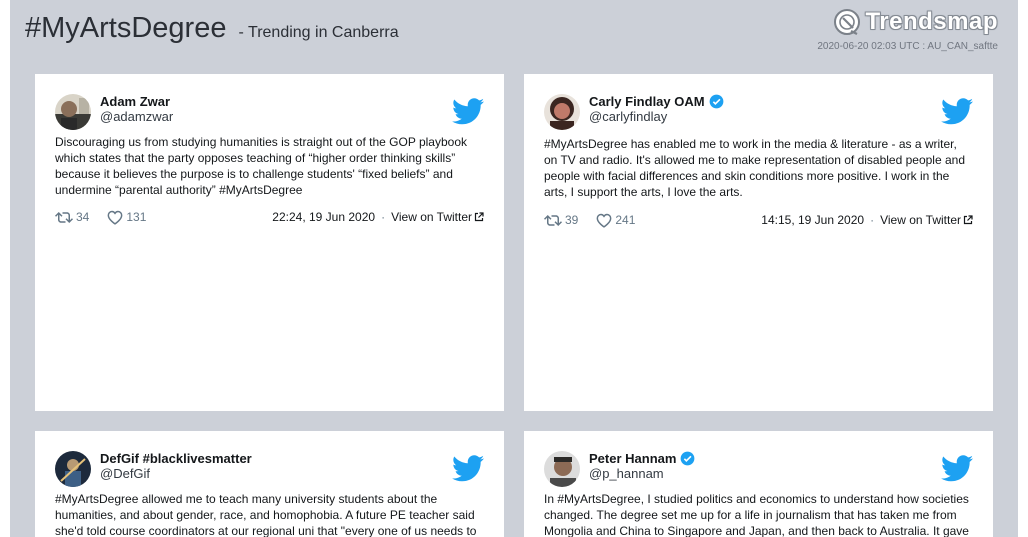 The width and height of the screenshot is (1028, 537). I want to click on author-name-text: Peter Hannam, so click(633, 458).